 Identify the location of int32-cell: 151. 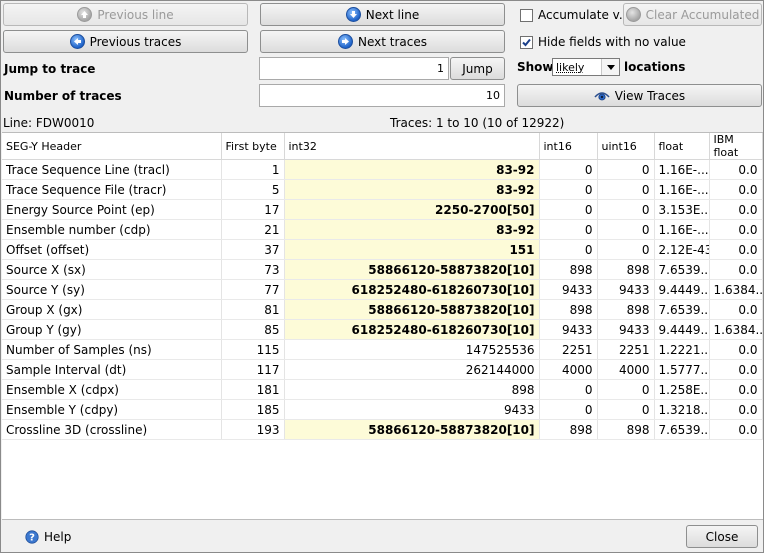
(412, 249).